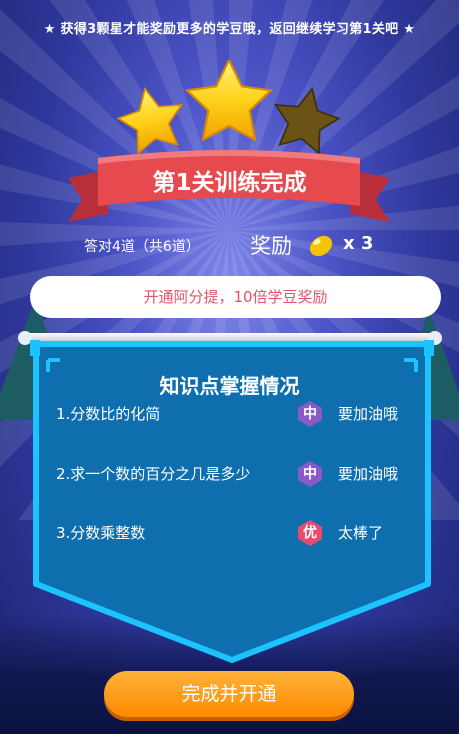 This screenshot has height=734, width=459. Describe the element at coordinates (150, 120) in the screenshot. I see `star-1-icon` at that location.